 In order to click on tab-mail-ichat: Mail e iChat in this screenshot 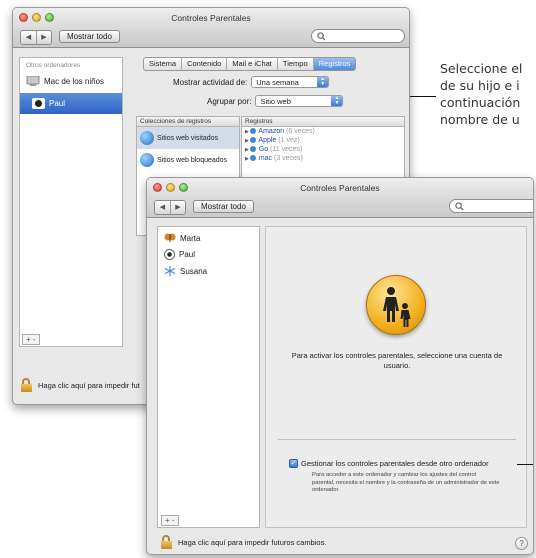, I will do `click(251, 64)`.